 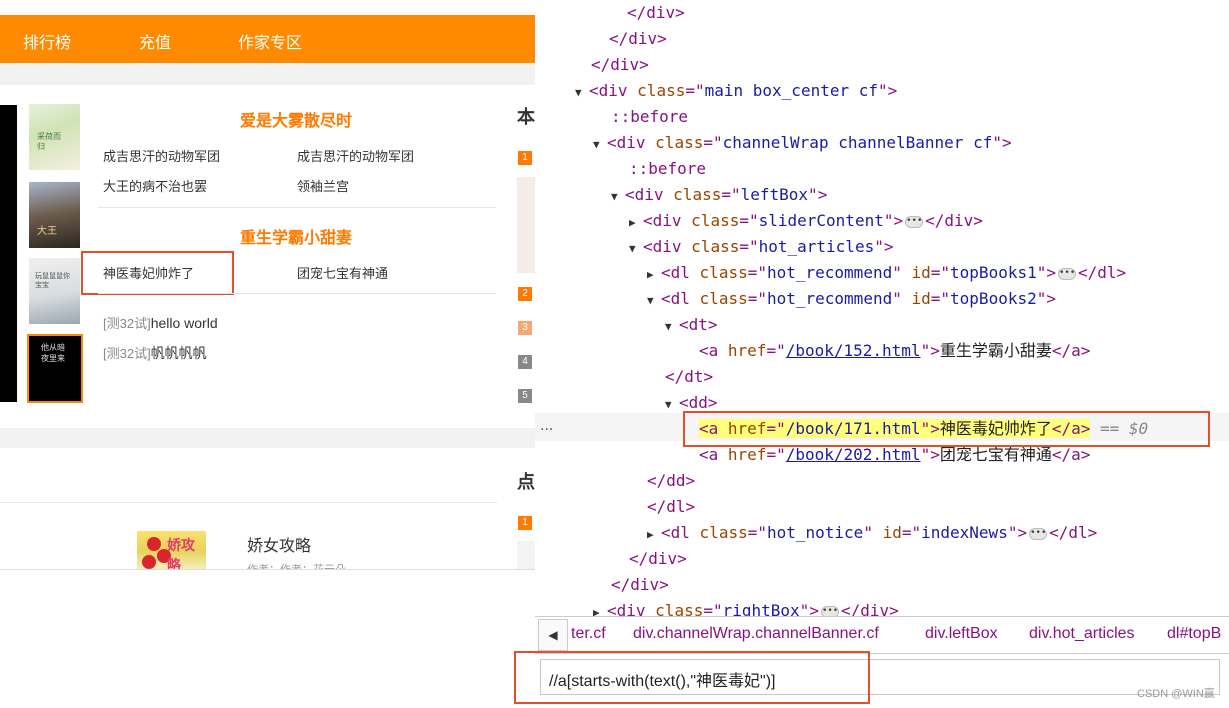 I want to click on breadcrumb-item: div.channelWrap.channelBanner.cf, so click(x=756, y=634).